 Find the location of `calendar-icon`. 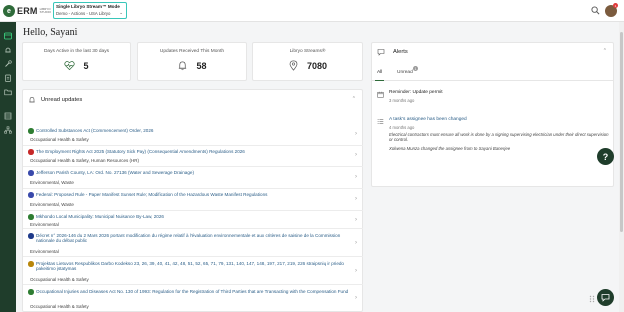

calendar-icon is located at coordinates (380, 94).